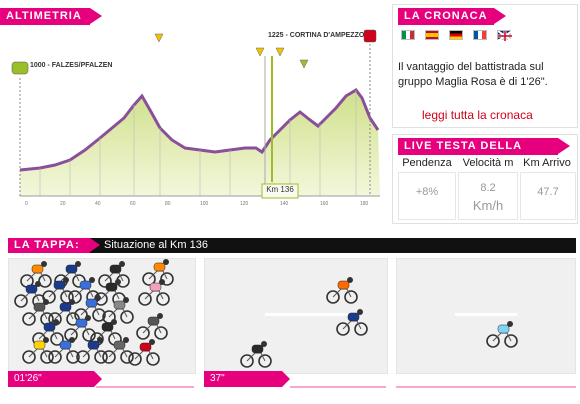 This screenshot has height=404, width=580. I want to click on leader-rider, so click(486, 330).